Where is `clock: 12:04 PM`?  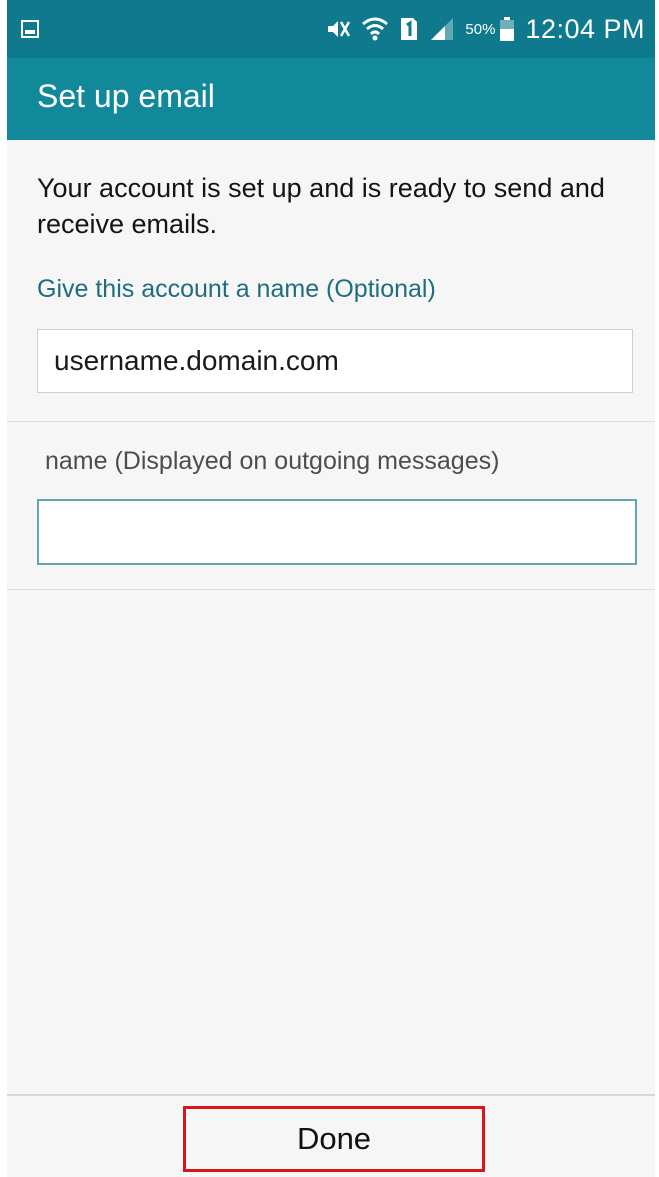
clock: 12:04 PM is located at coordinates (585, 28).